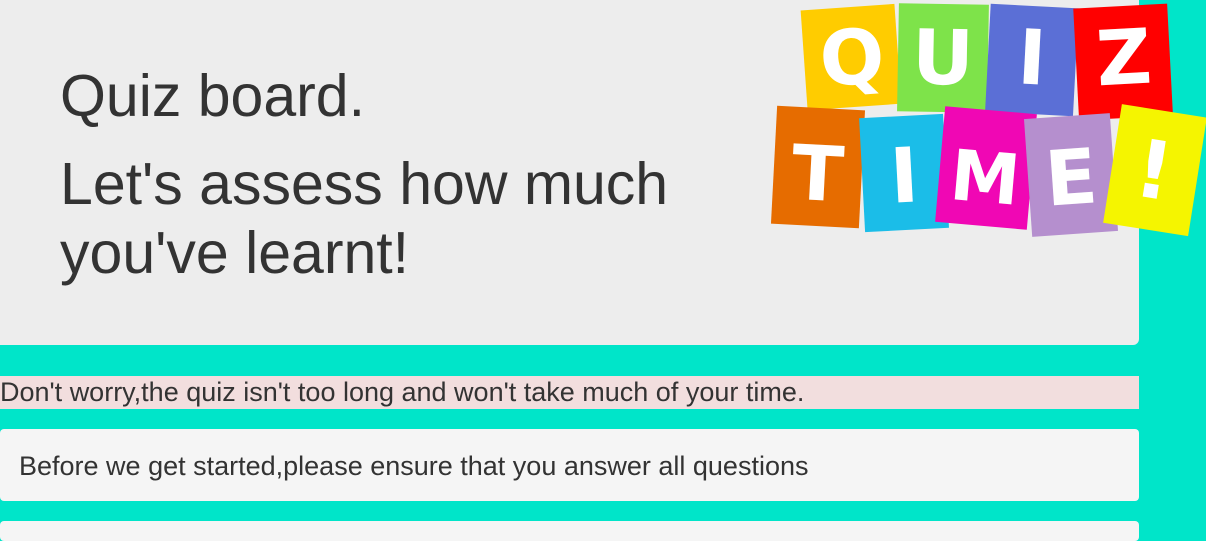 The image size is (1206, 541). I want to click on logo-letter-u: U, so click(942, 57).